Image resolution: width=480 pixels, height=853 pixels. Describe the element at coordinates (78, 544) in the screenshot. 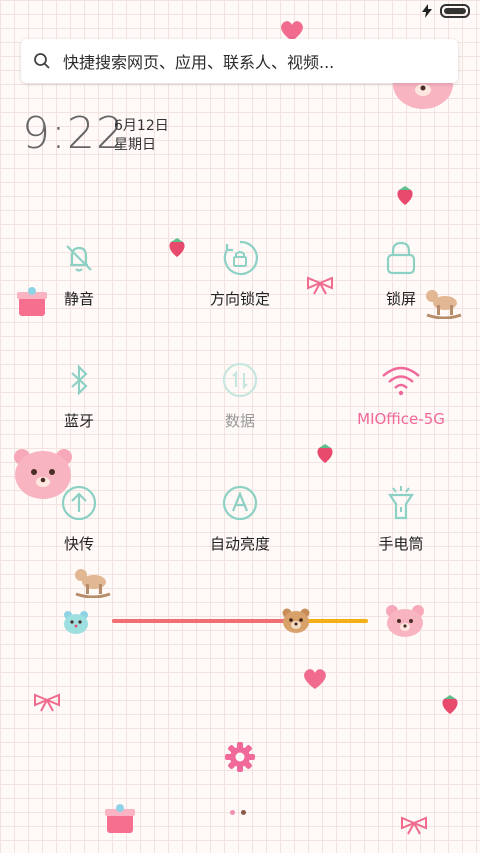

I see `toggle-label: 快传` at that location.